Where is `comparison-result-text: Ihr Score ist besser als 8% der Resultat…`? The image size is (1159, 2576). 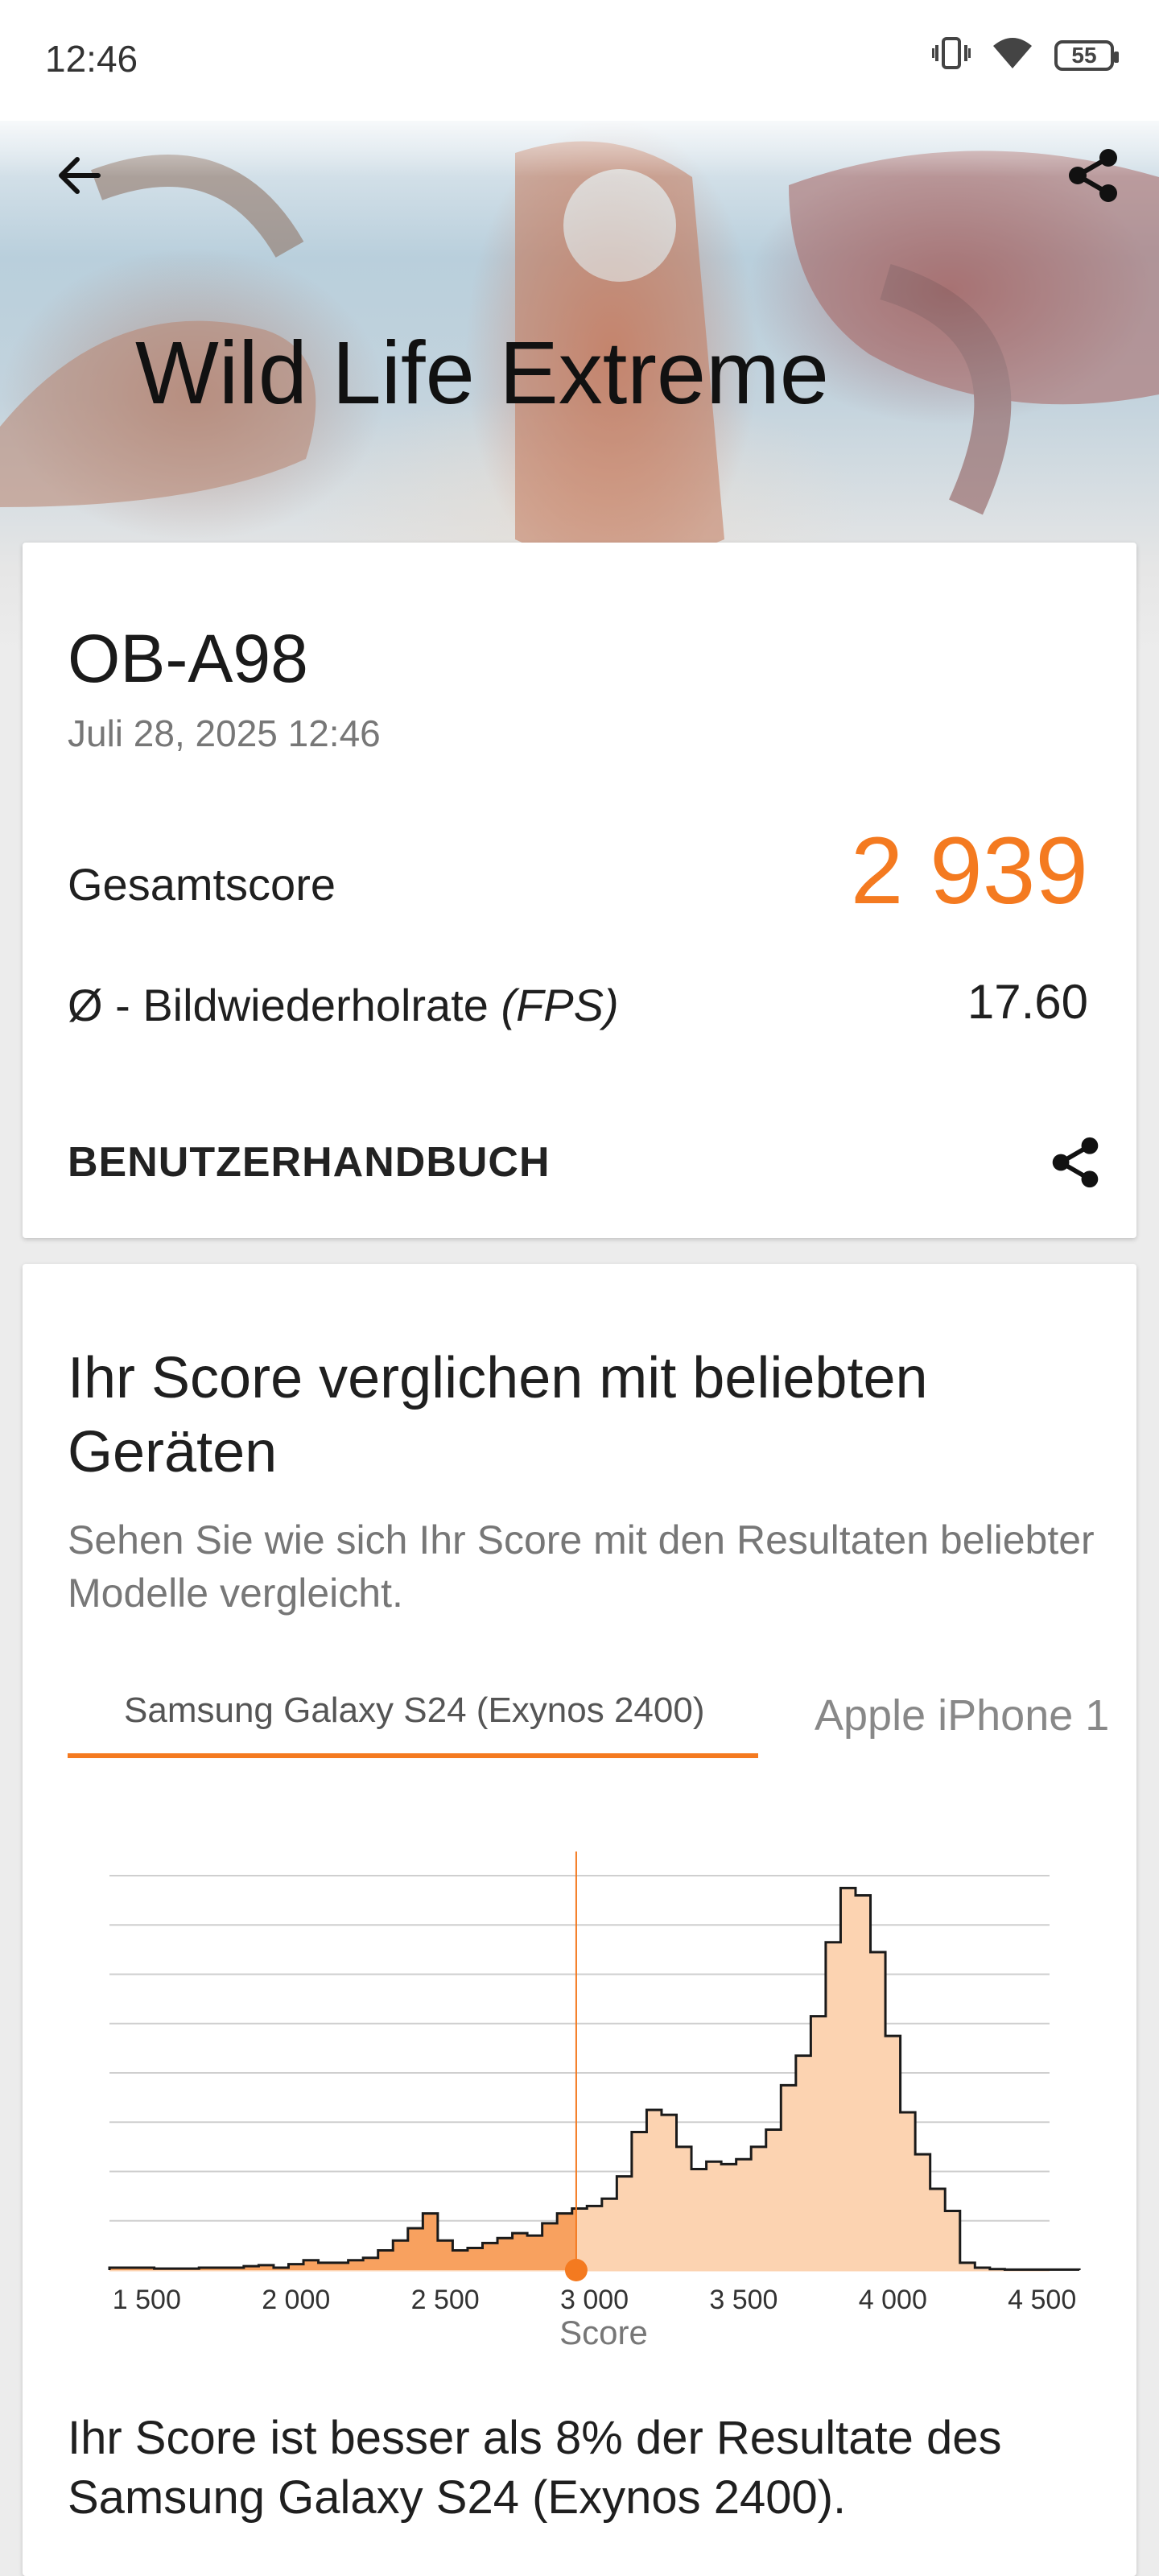 comparison-result-text: Ihr Score ist besser als 8% der Resultat… is located at coordinates (535, 2468).